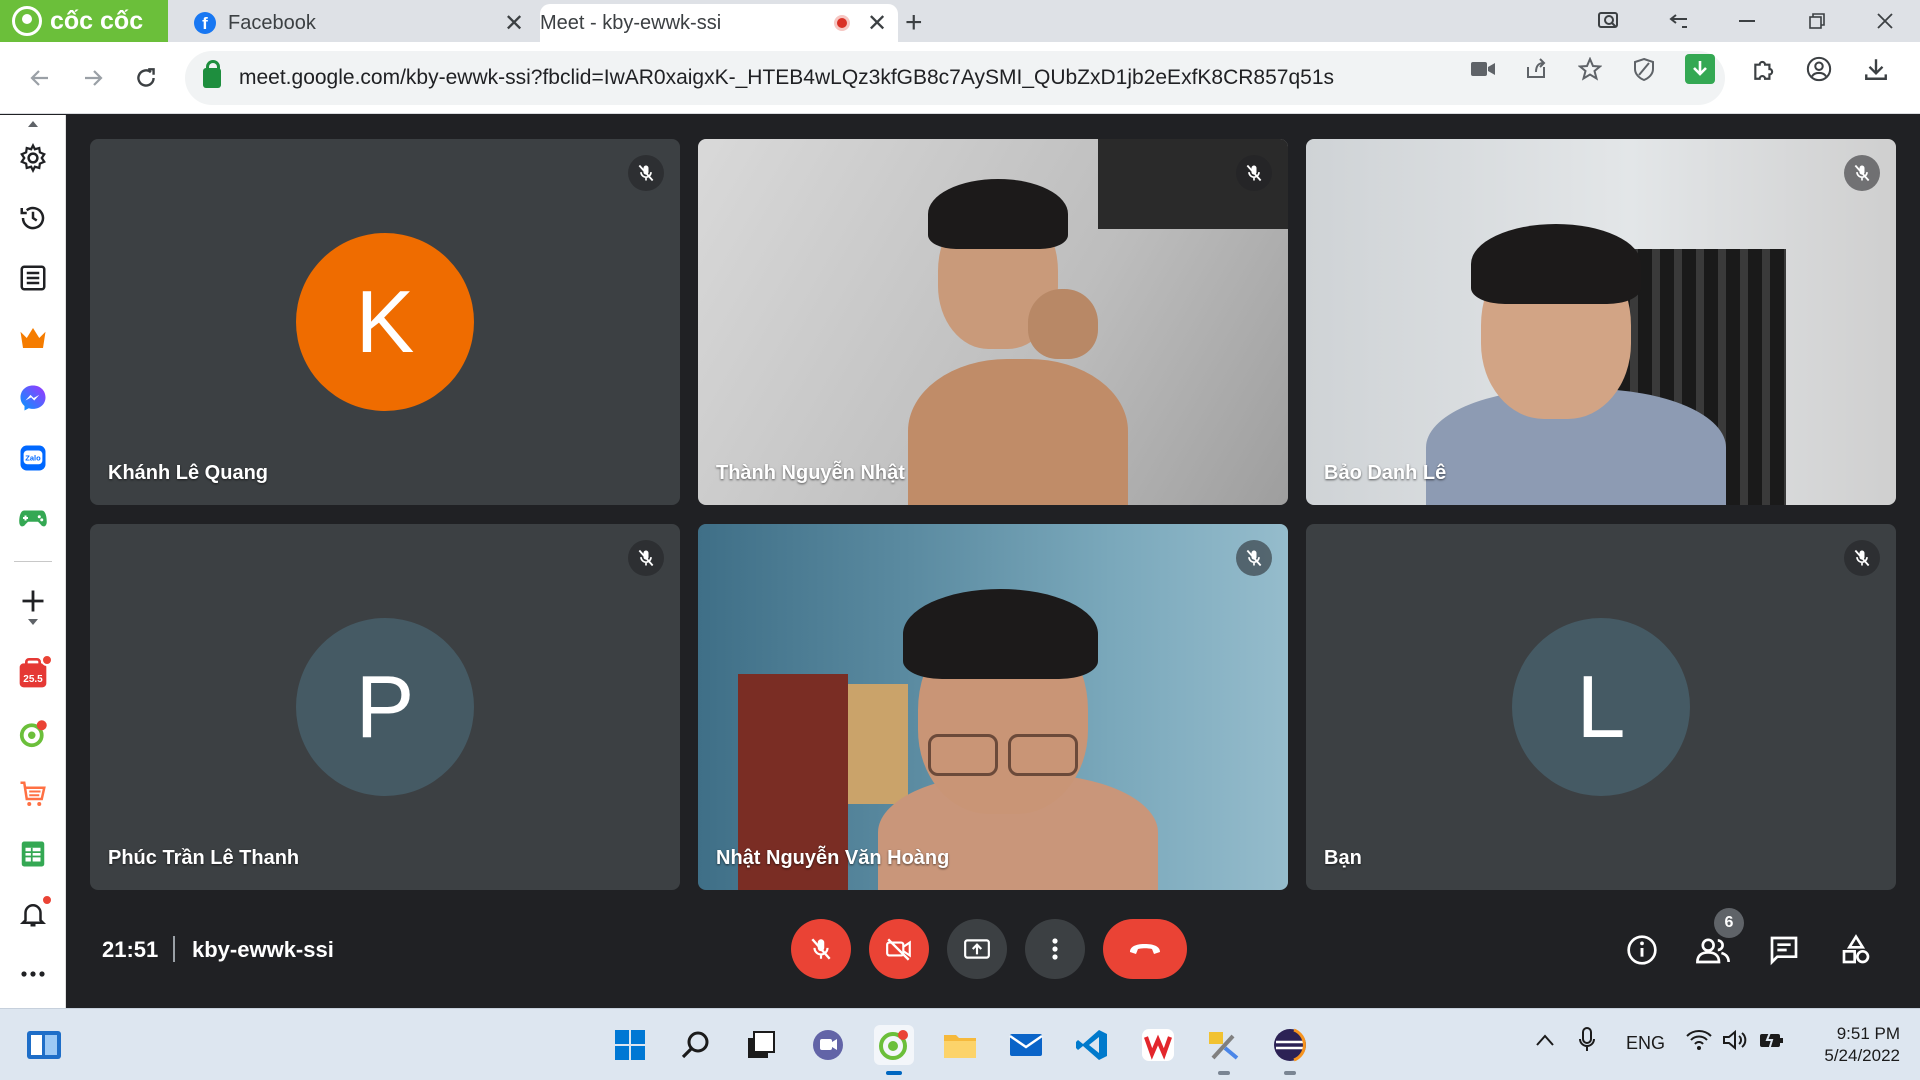  What do you see at coordinates (1868, 1033) in the screenshot?
I see `system-time: 9:51 PM` at bounding box center [1868, 1033].